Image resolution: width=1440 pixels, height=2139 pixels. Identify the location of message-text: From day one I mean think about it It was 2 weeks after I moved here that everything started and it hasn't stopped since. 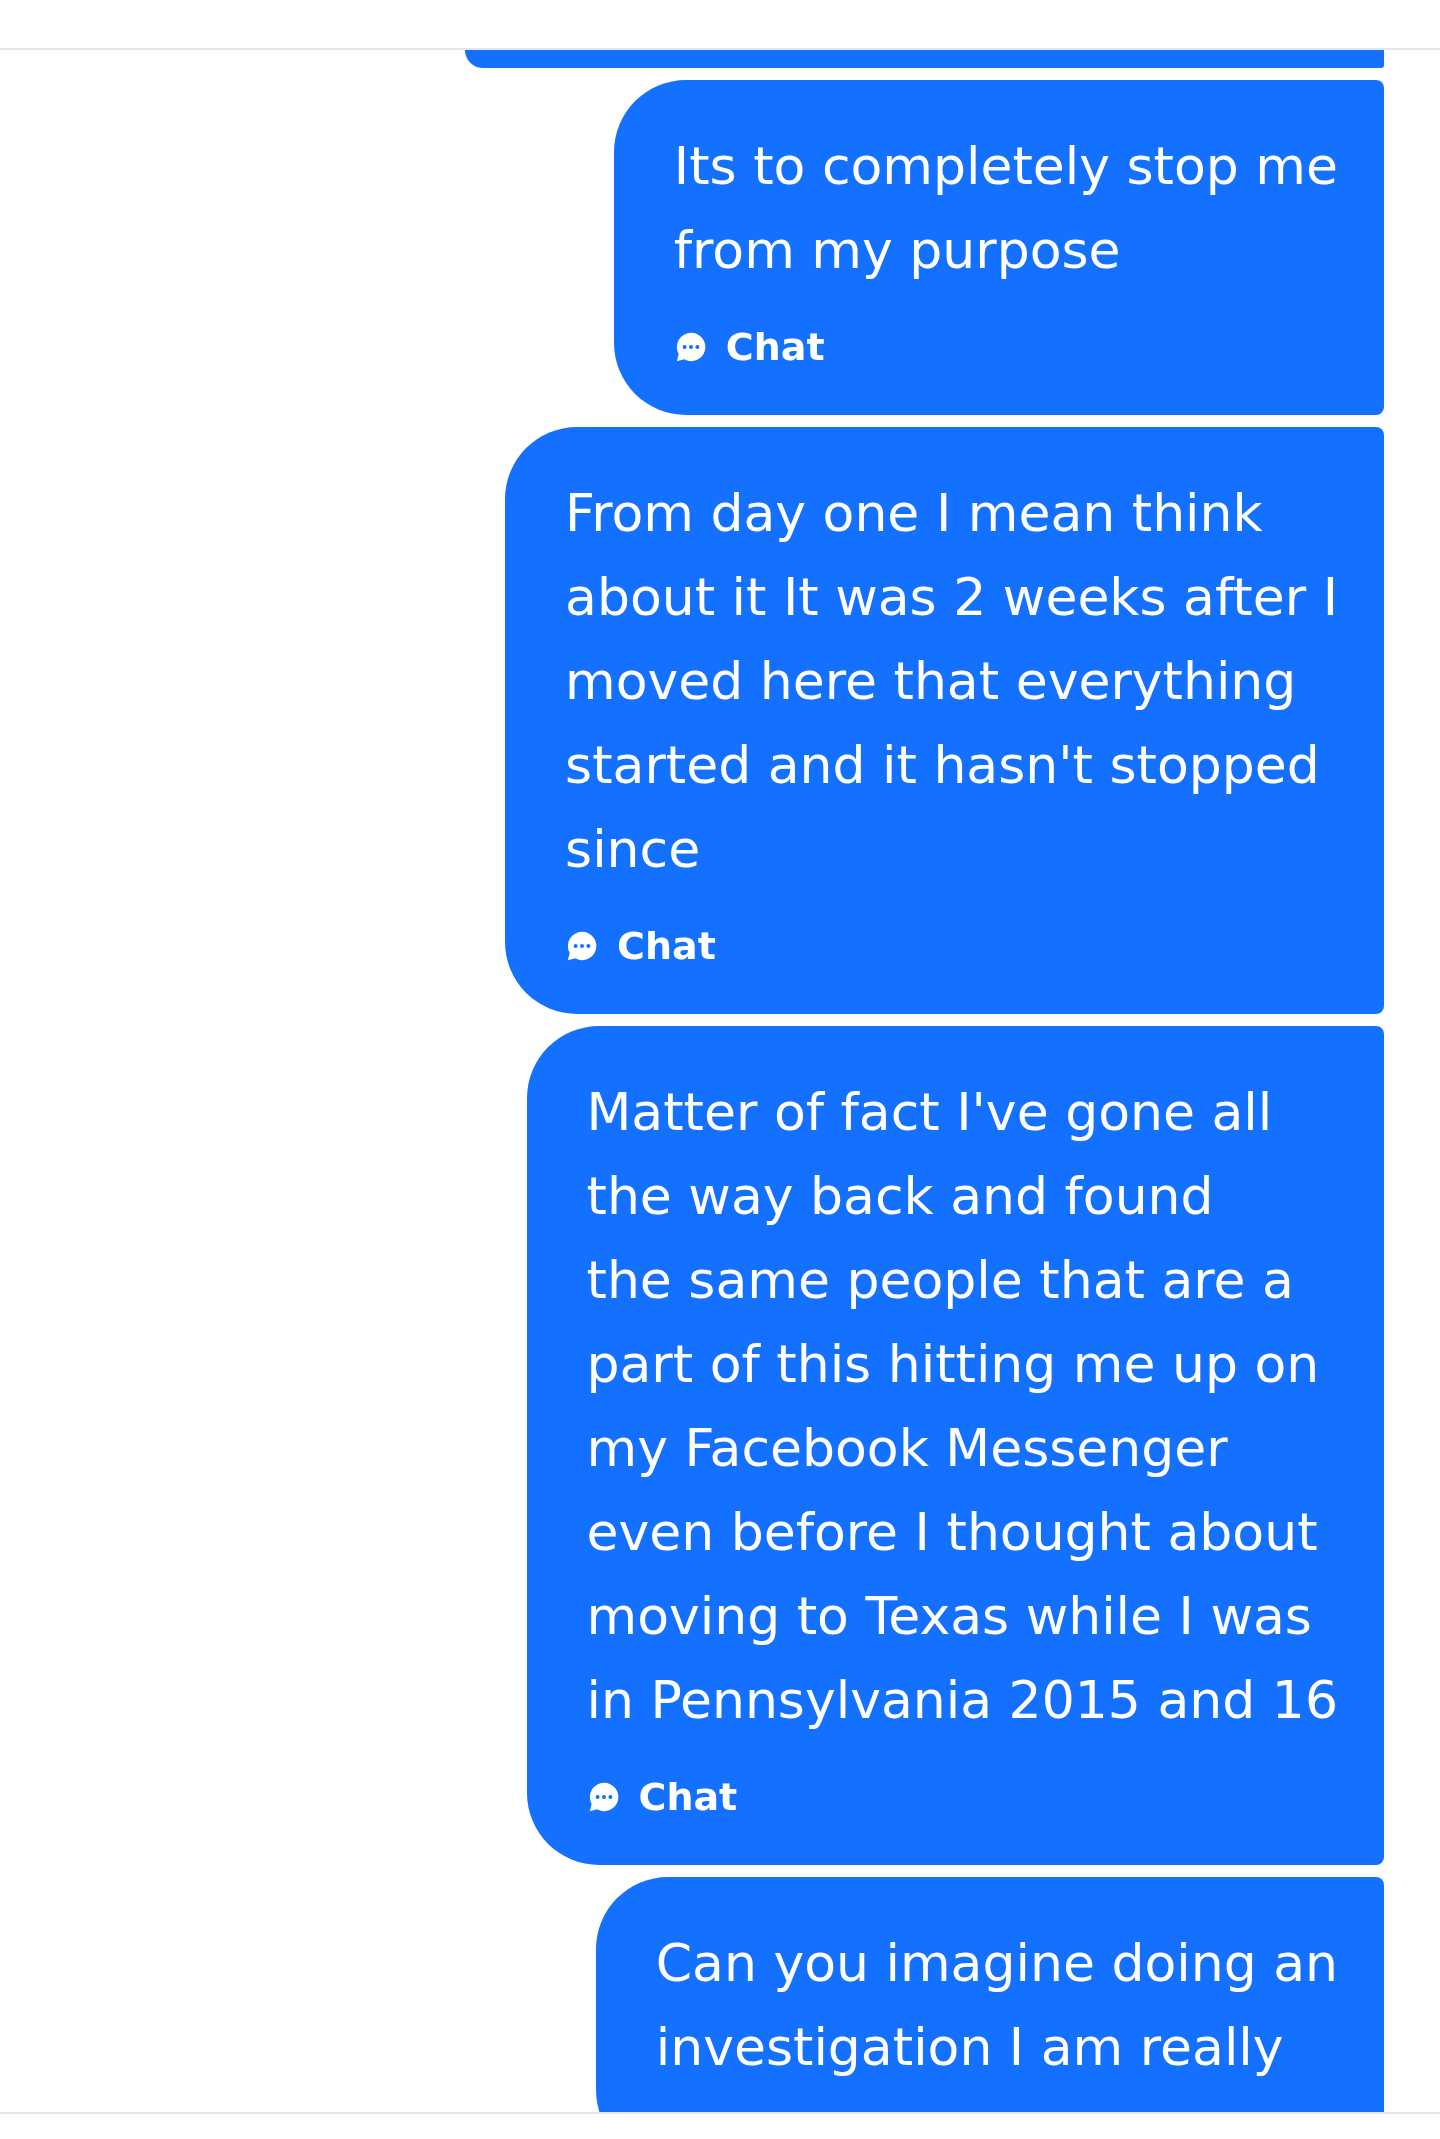
(951, 681).